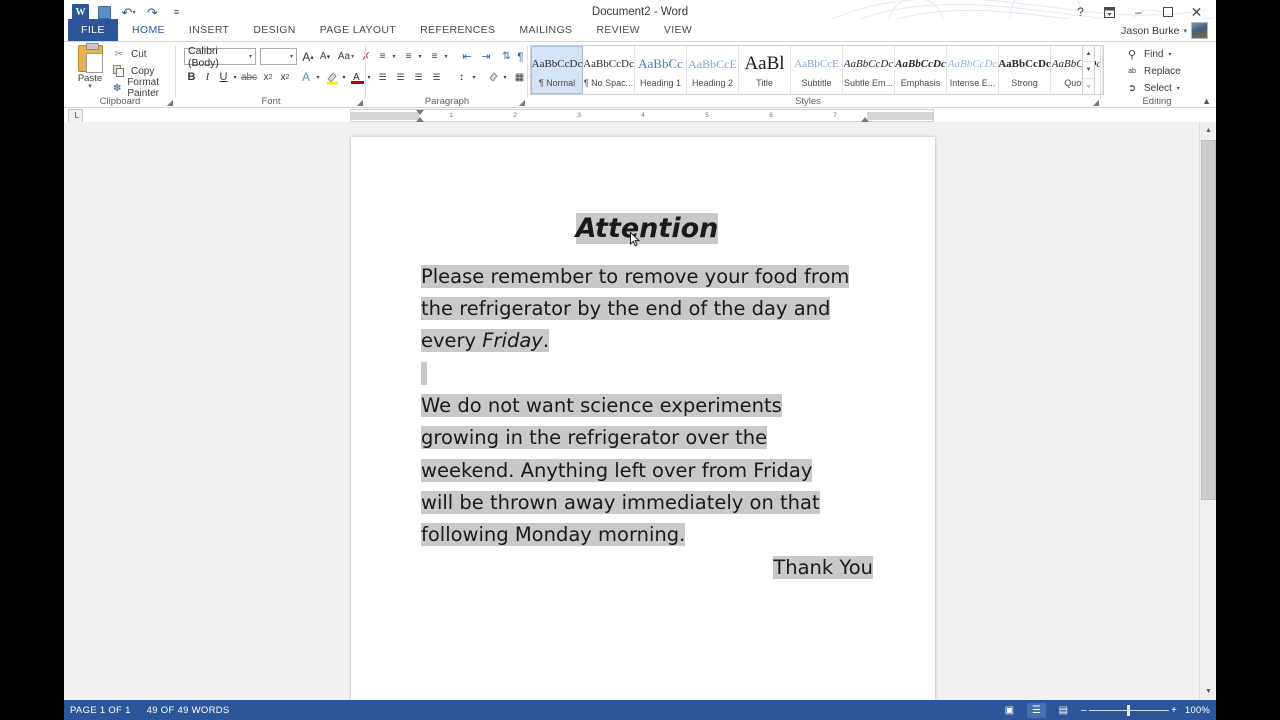 The image size is (1280, 720). What do you see at coordinates (1185, 31) in the screenshot?
I see `user-menu-chevron-icon: ▾` at bounding box center [1185, 31].